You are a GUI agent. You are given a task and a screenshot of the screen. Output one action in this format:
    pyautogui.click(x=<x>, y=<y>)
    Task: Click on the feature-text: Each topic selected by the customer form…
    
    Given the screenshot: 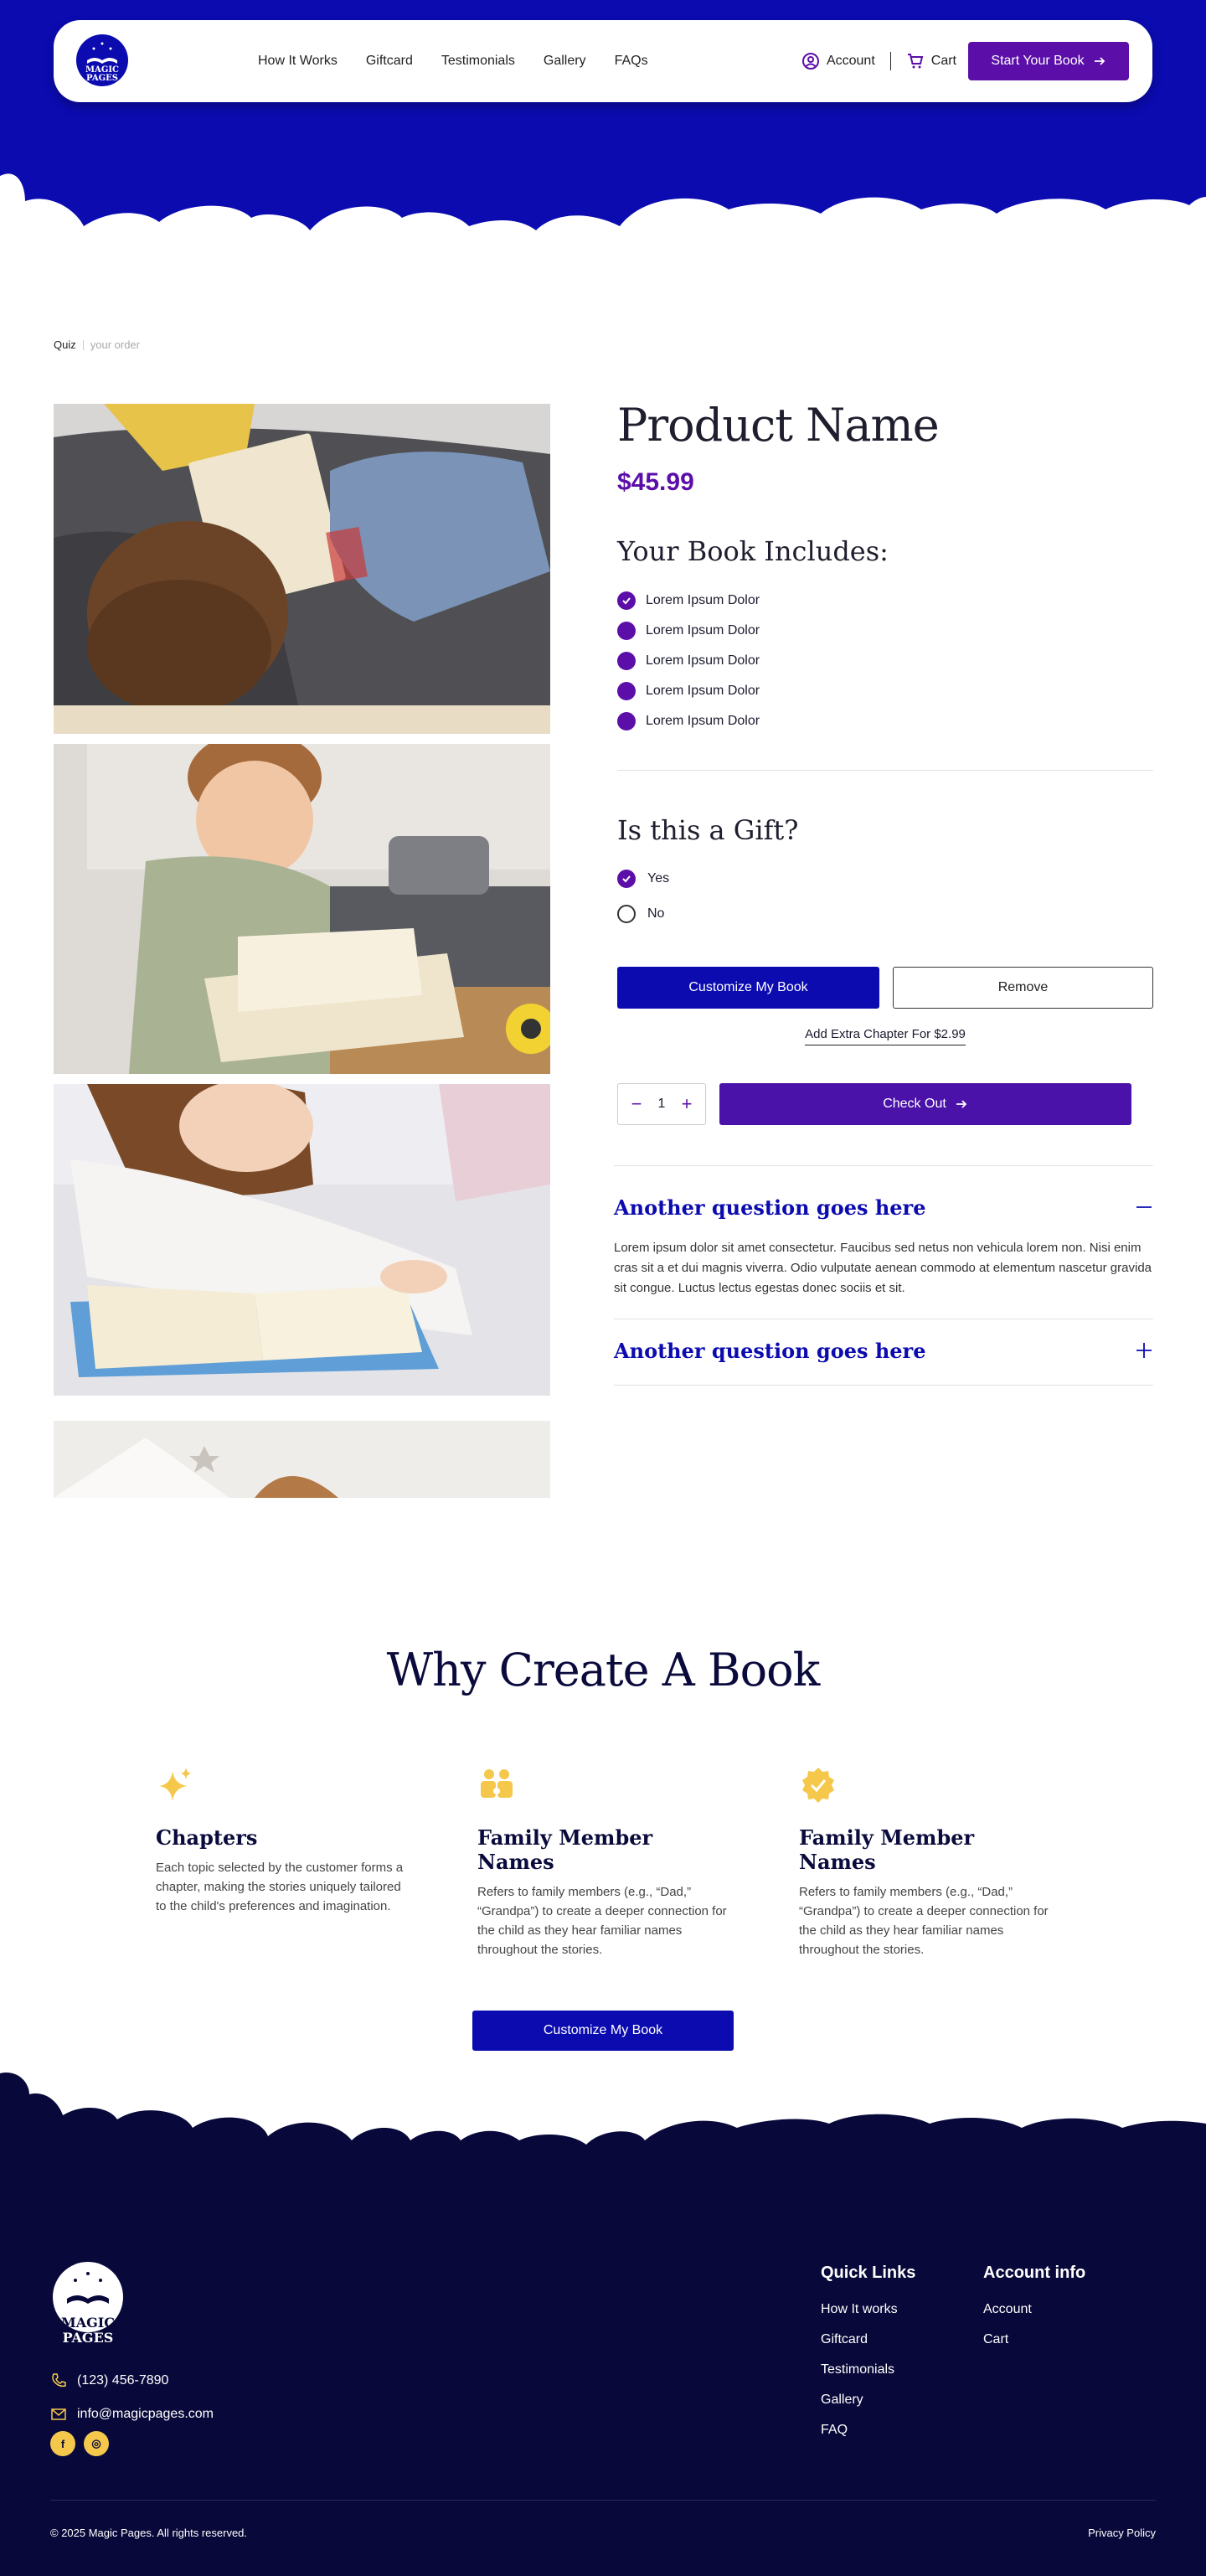 What is the action you would take?
    pyautogui.click(x=280, y=1887)
    